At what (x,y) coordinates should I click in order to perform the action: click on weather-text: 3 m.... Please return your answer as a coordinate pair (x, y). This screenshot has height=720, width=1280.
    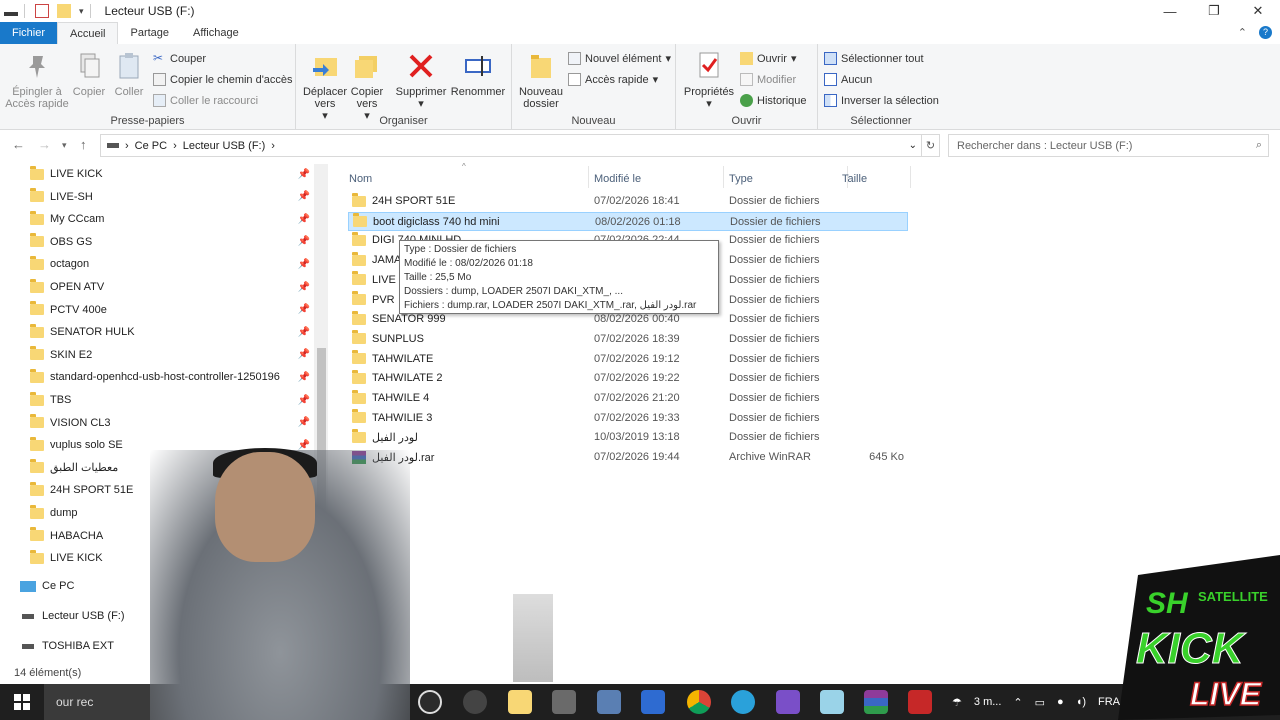
    Looking at the image, I should click on (988, 702).